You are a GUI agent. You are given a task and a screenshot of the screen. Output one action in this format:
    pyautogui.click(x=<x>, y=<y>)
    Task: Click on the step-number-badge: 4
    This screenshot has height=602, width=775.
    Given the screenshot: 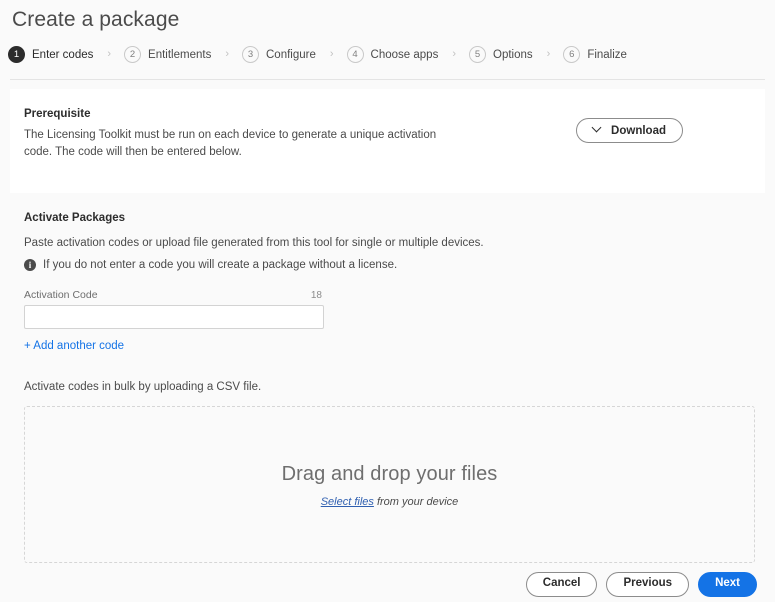 What is the action you would take?
    pyautogui.click(x=355, y=54)
    